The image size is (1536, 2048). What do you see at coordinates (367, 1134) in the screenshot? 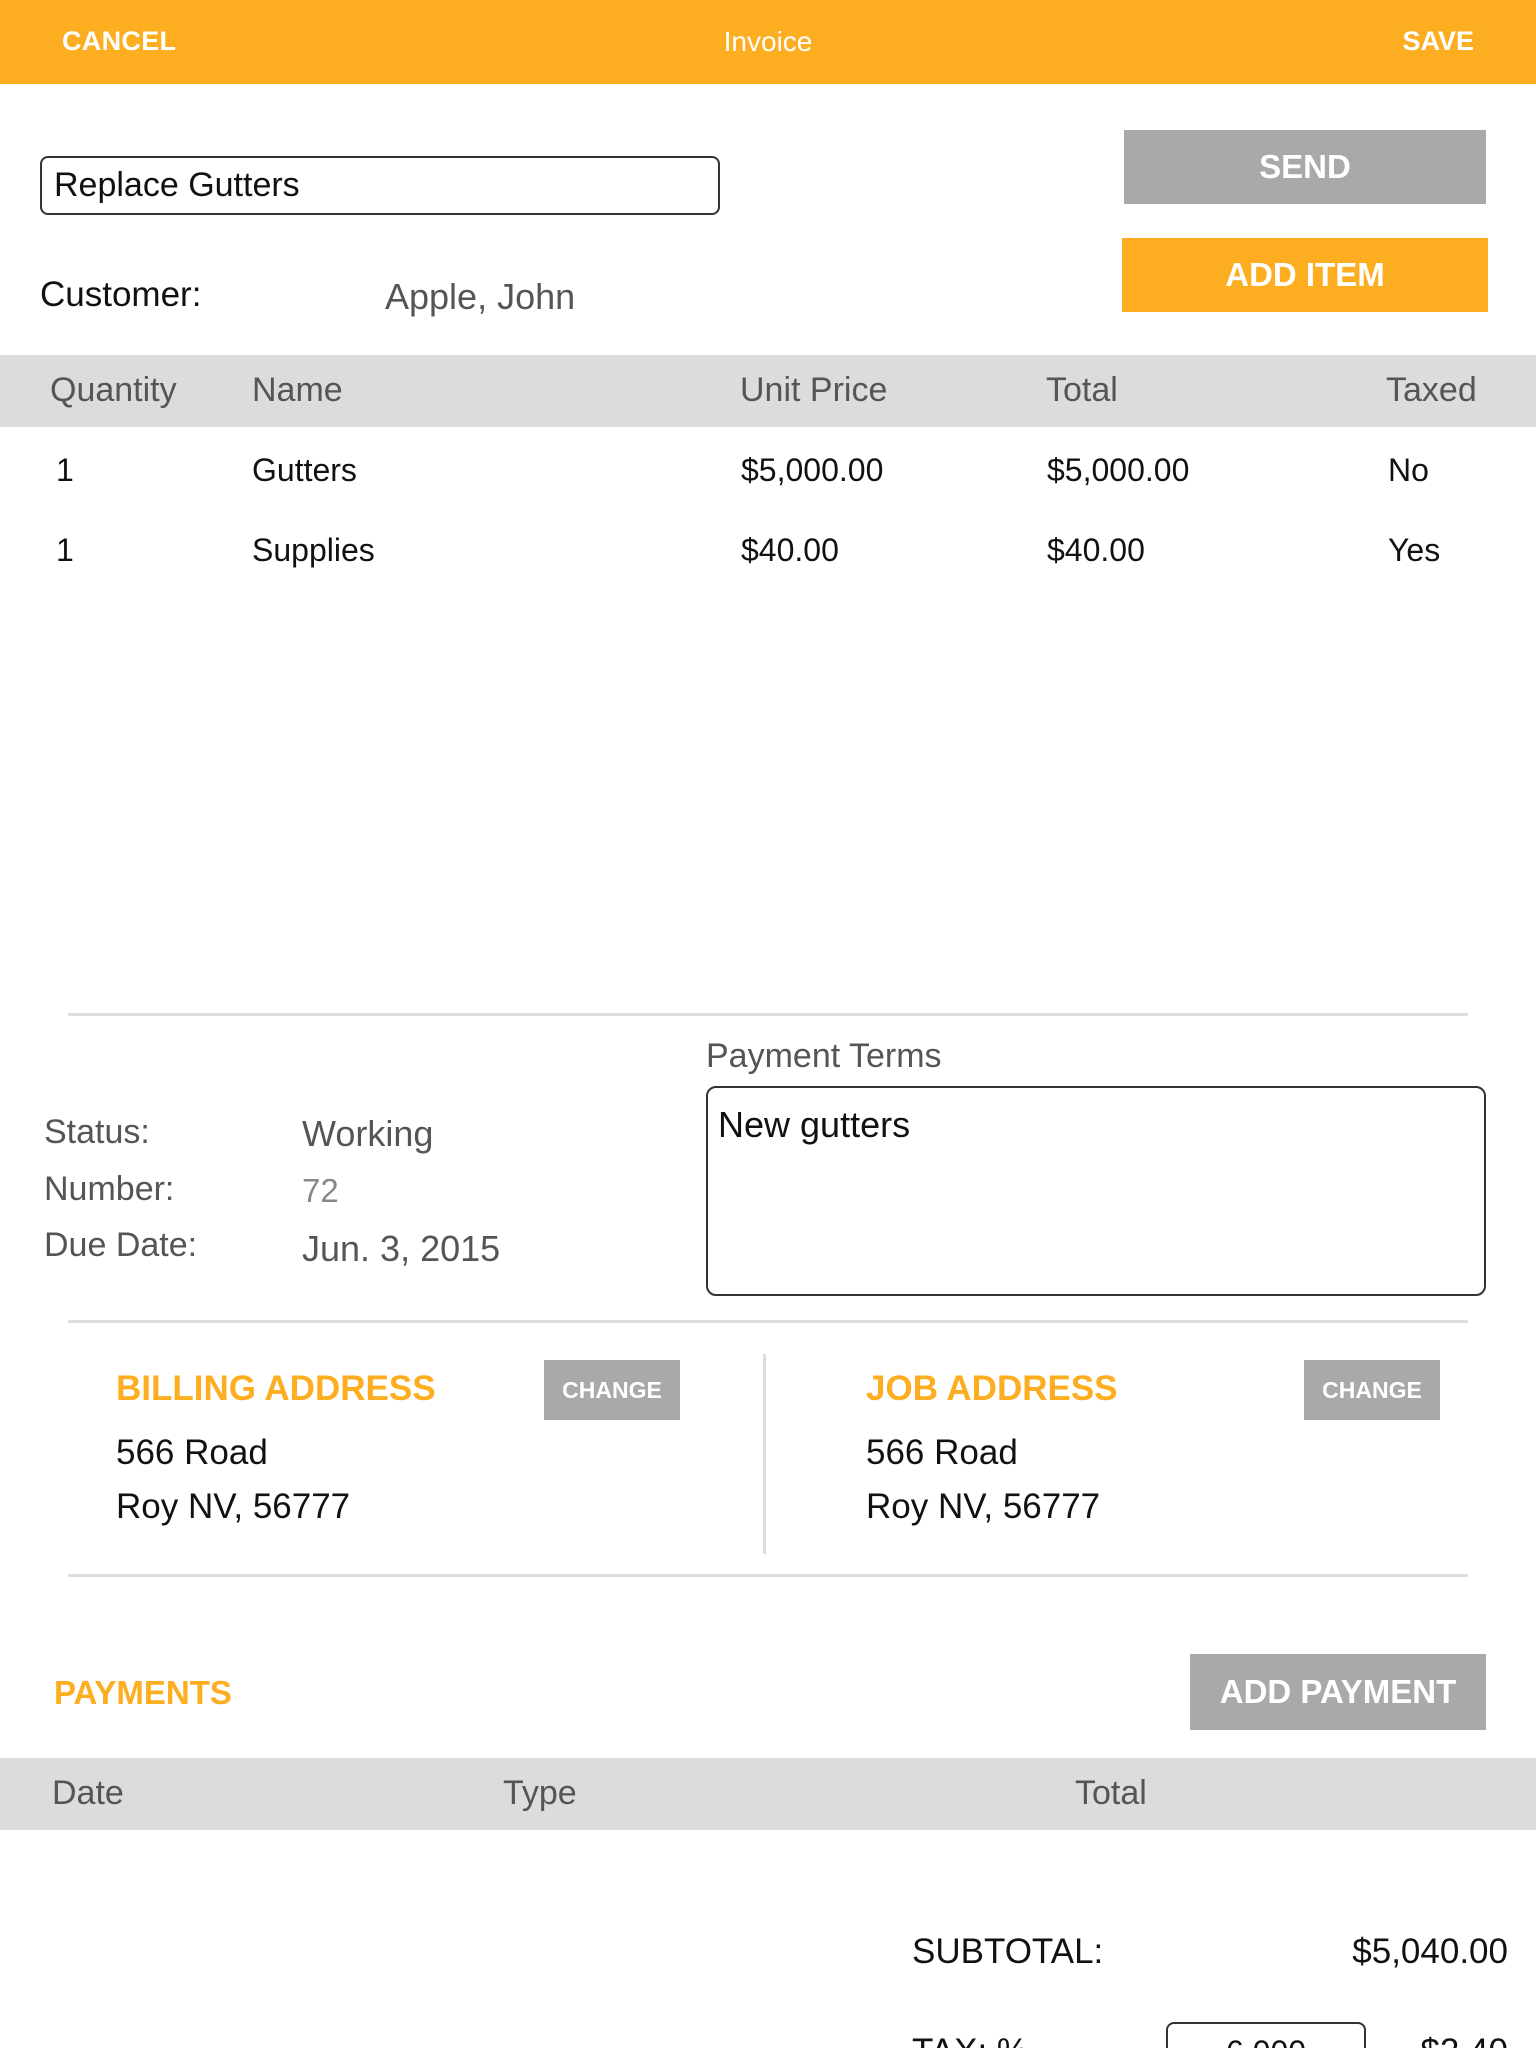
I see `status-value: Working` at bounding box center [367, 1134].